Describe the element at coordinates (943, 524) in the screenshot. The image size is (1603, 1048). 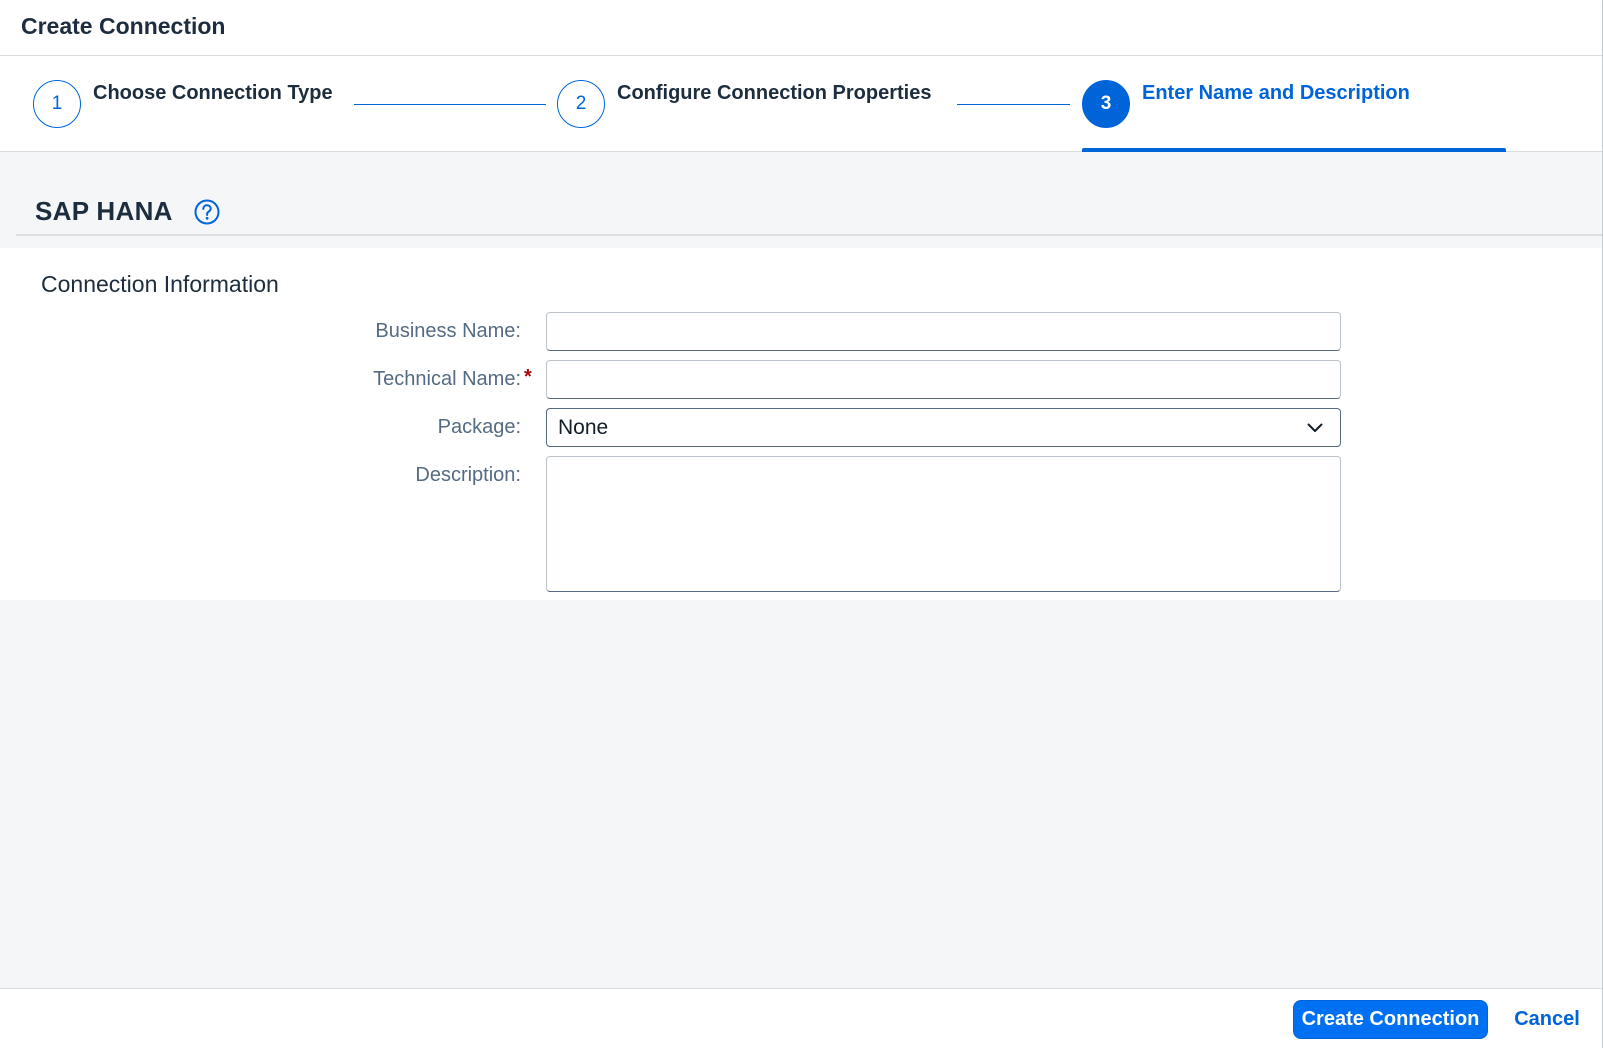
I see `description-textarea` at that location.